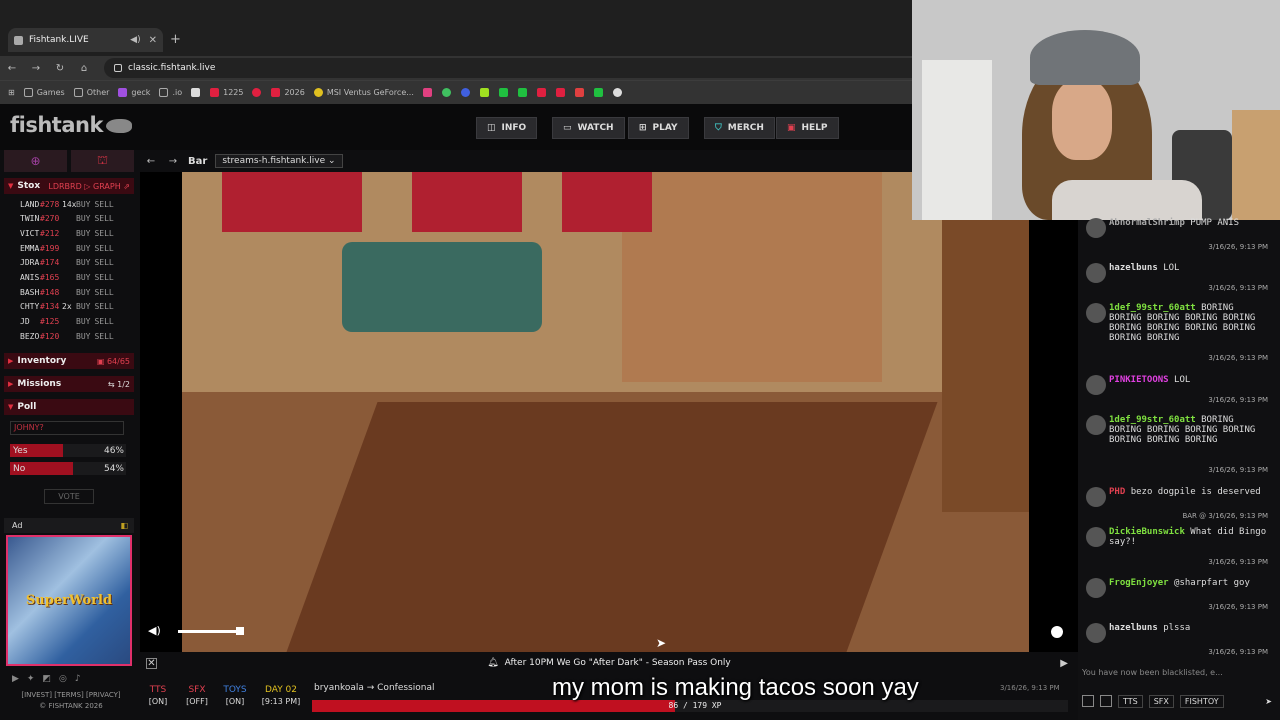  I want to click on back-icon: ←, so click(12, 68).